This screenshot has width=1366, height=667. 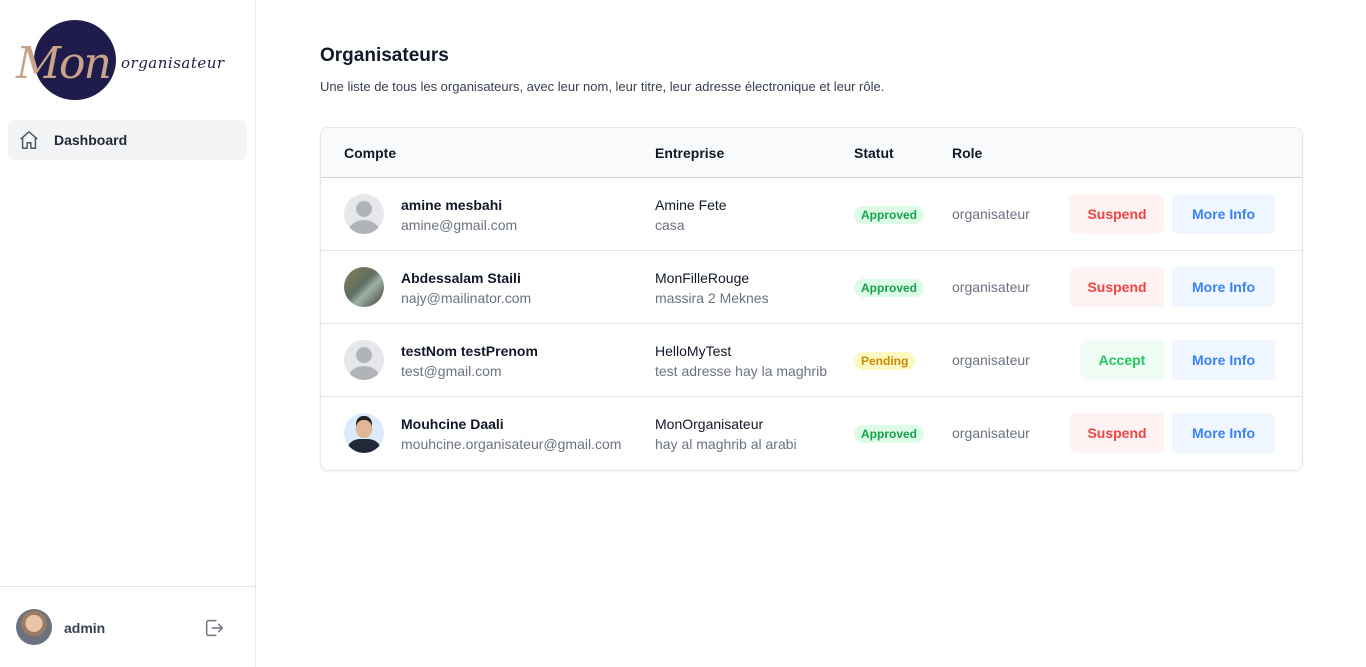 What do you see at coordinates (466, 298) in the screenshot?
I see `account-email: najy@mailinator.com` at bounding box center [466, 298].